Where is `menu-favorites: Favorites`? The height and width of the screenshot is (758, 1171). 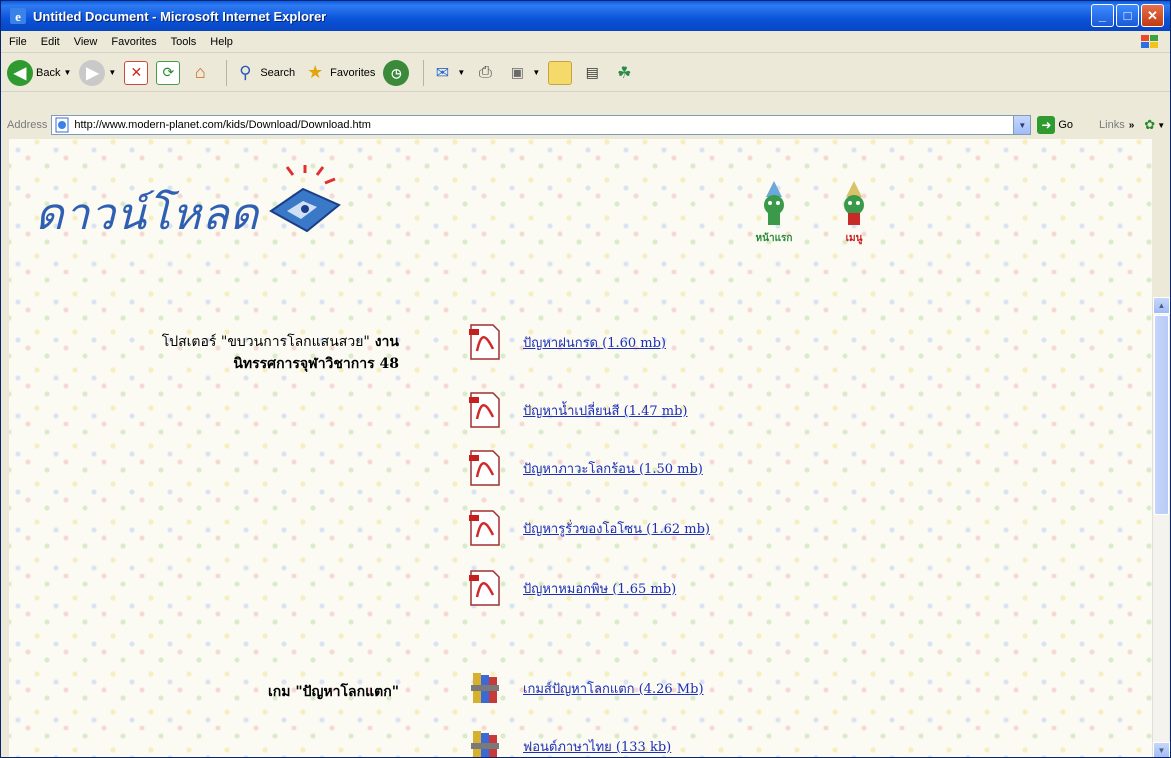 menu-favorites: Favorites is located at coordinates (133, 42).